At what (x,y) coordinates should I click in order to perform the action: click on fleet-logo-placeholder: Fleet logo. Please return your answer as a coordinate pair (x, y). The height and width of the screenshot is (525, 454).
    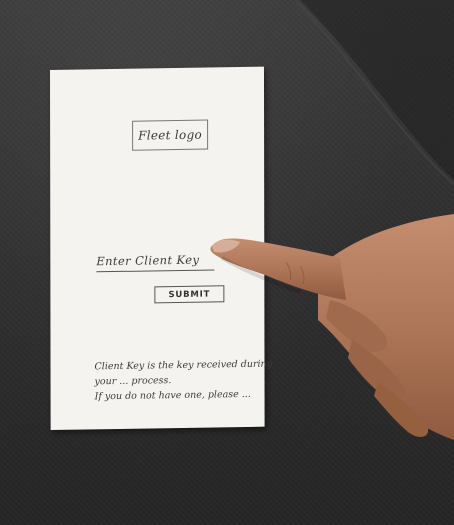
    Looking at the image, I should click on (170, 135).